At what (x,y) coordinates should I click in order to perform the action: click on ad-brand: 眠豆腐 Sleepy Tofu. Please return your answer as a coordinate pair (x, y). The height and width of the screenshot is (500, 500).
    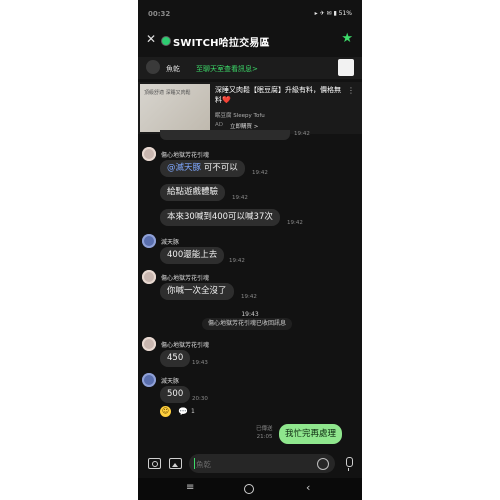
    Looking at the image, I should click on (240, 116).